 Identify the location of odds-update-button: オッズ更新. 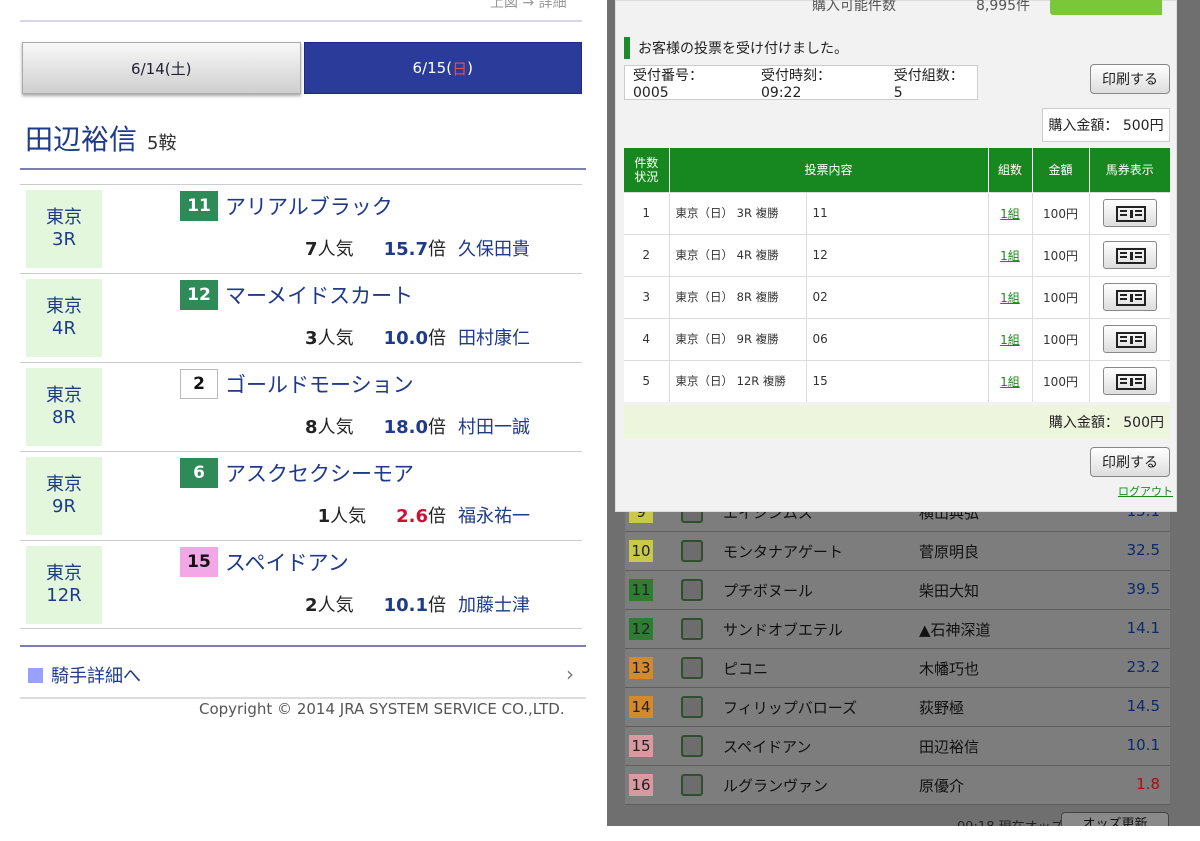
(1115, 819).